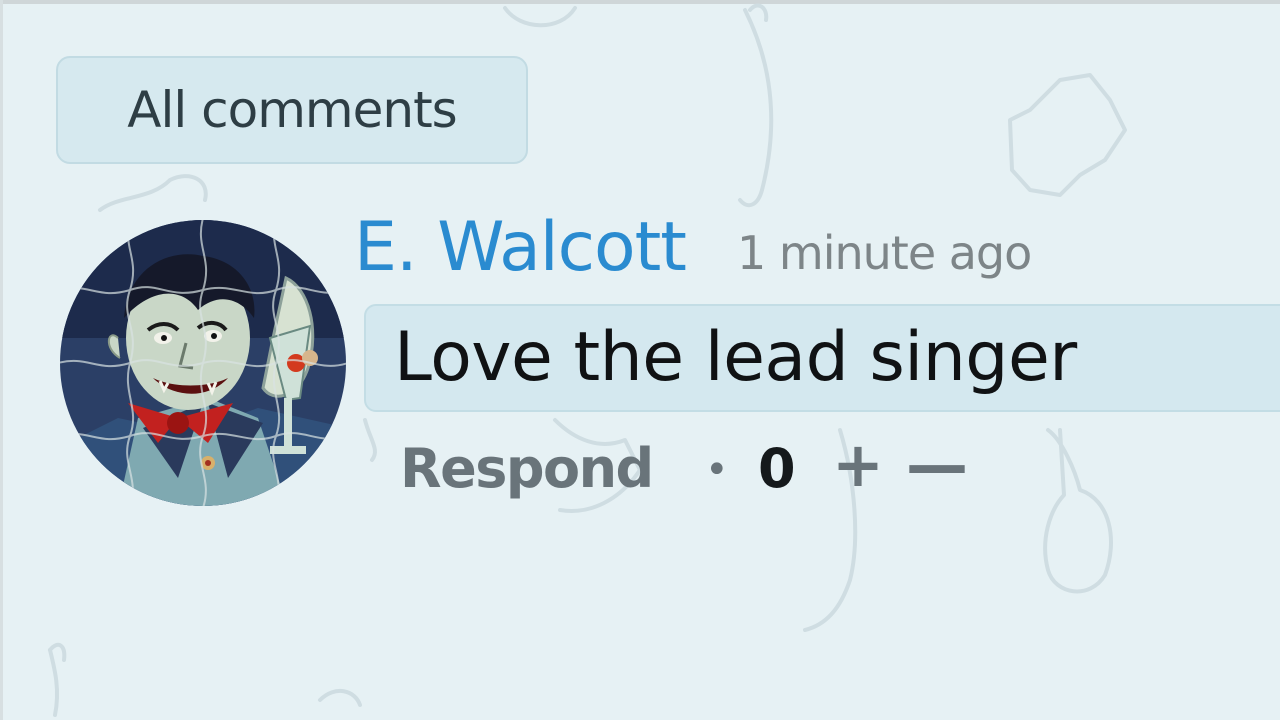  I want to click on comment-text: Love the lead singer, so click(735, 357).